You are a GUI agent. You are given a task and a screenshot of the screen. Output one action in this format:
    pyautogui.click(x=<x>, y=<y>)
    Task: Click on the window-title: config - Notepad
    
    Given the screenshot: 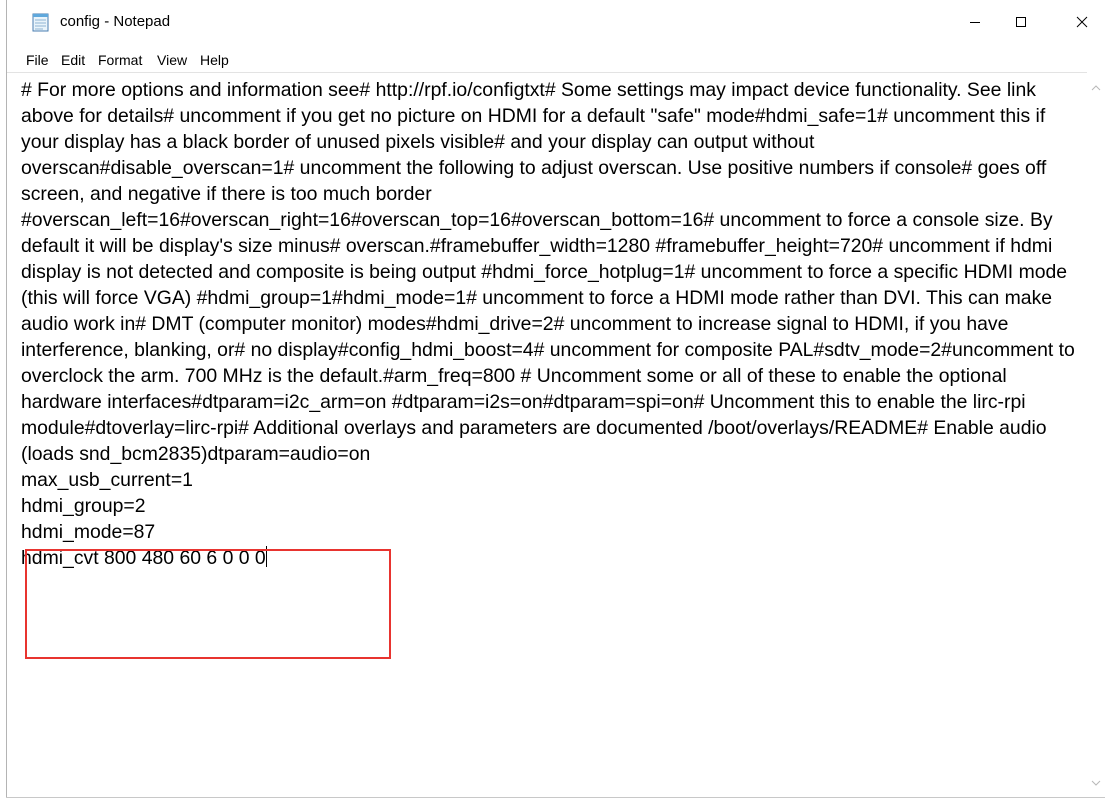 What is the action you would take?
    pyautogui.click(x=115, y=21)
    